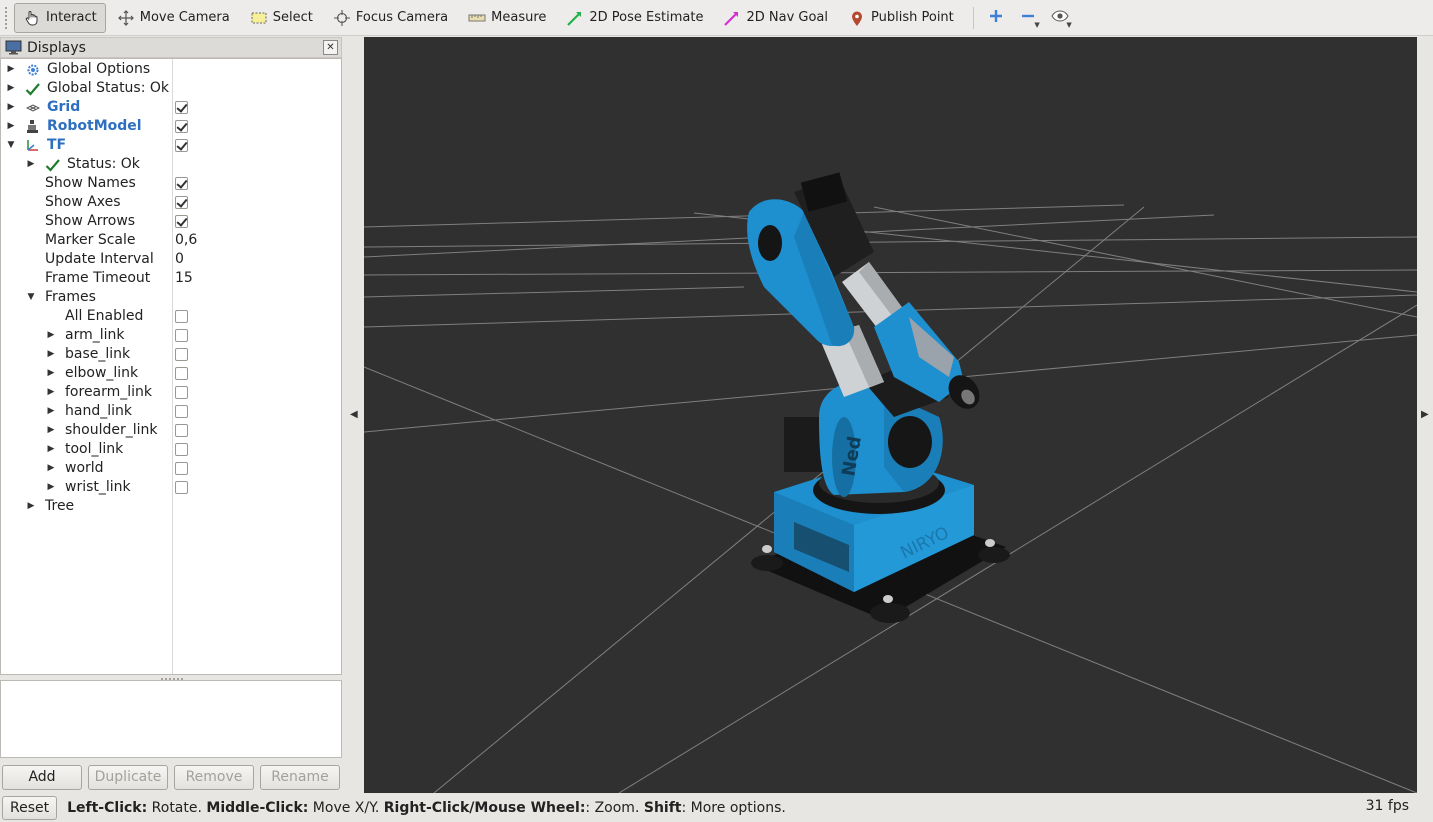  What do you see at coordinates (186, 240) in the screenshot?
I see `marker-scale-value: 0,6` at bounding box center [186, 240].